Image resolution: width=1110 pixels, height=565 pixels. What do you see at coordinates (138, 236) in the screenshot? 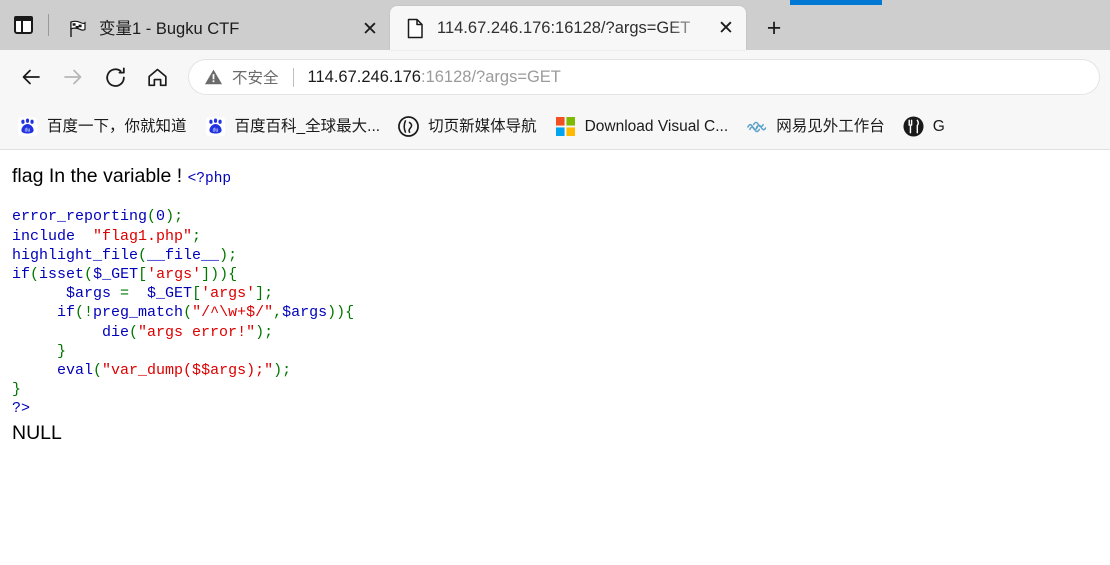
I see `code-token: "flag1.php"` at bounding box center [138, 236].